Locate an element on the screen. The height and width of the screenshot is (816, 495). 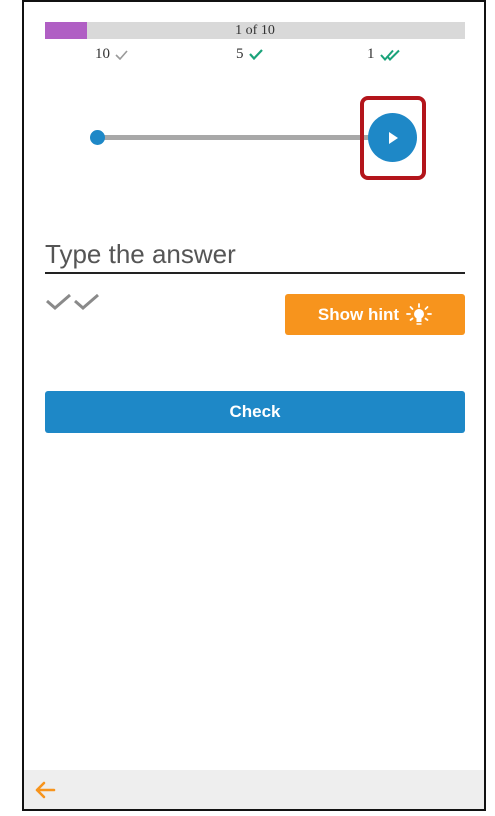
audio-progress-handle is located at coordinates (97, 137).